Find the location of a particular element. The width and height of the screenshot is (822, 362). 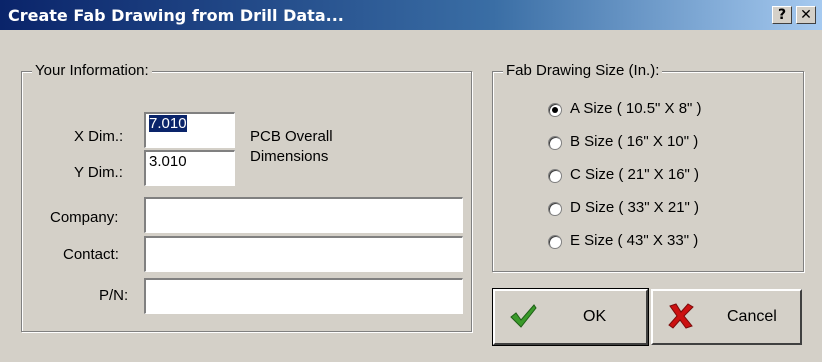

help-button: ? is located at coordinates (782, 15).